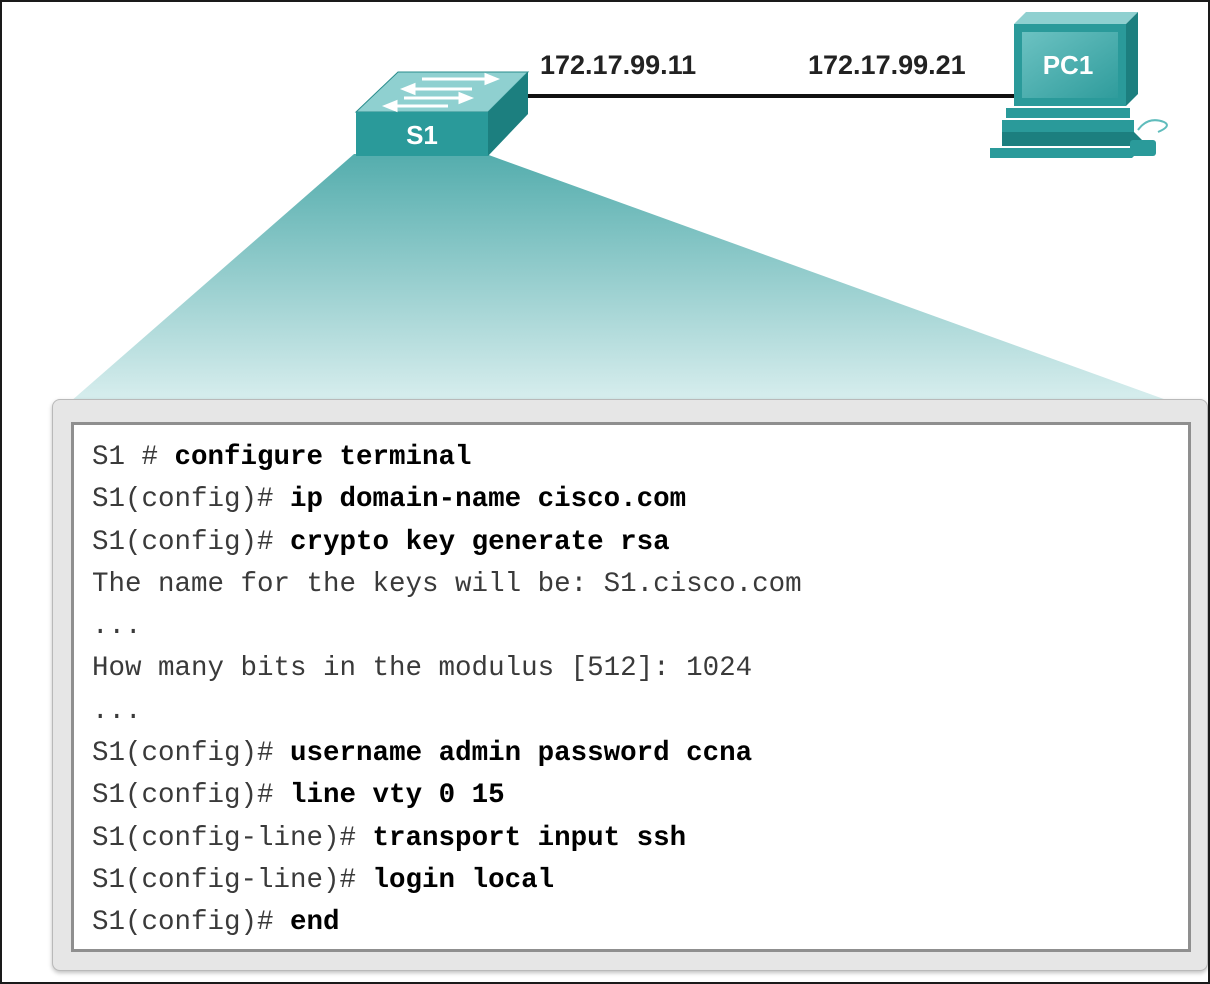 Image resolution: width=1210 pixels, height=984 pixels. I want to click on command: end, so click(315, 923).